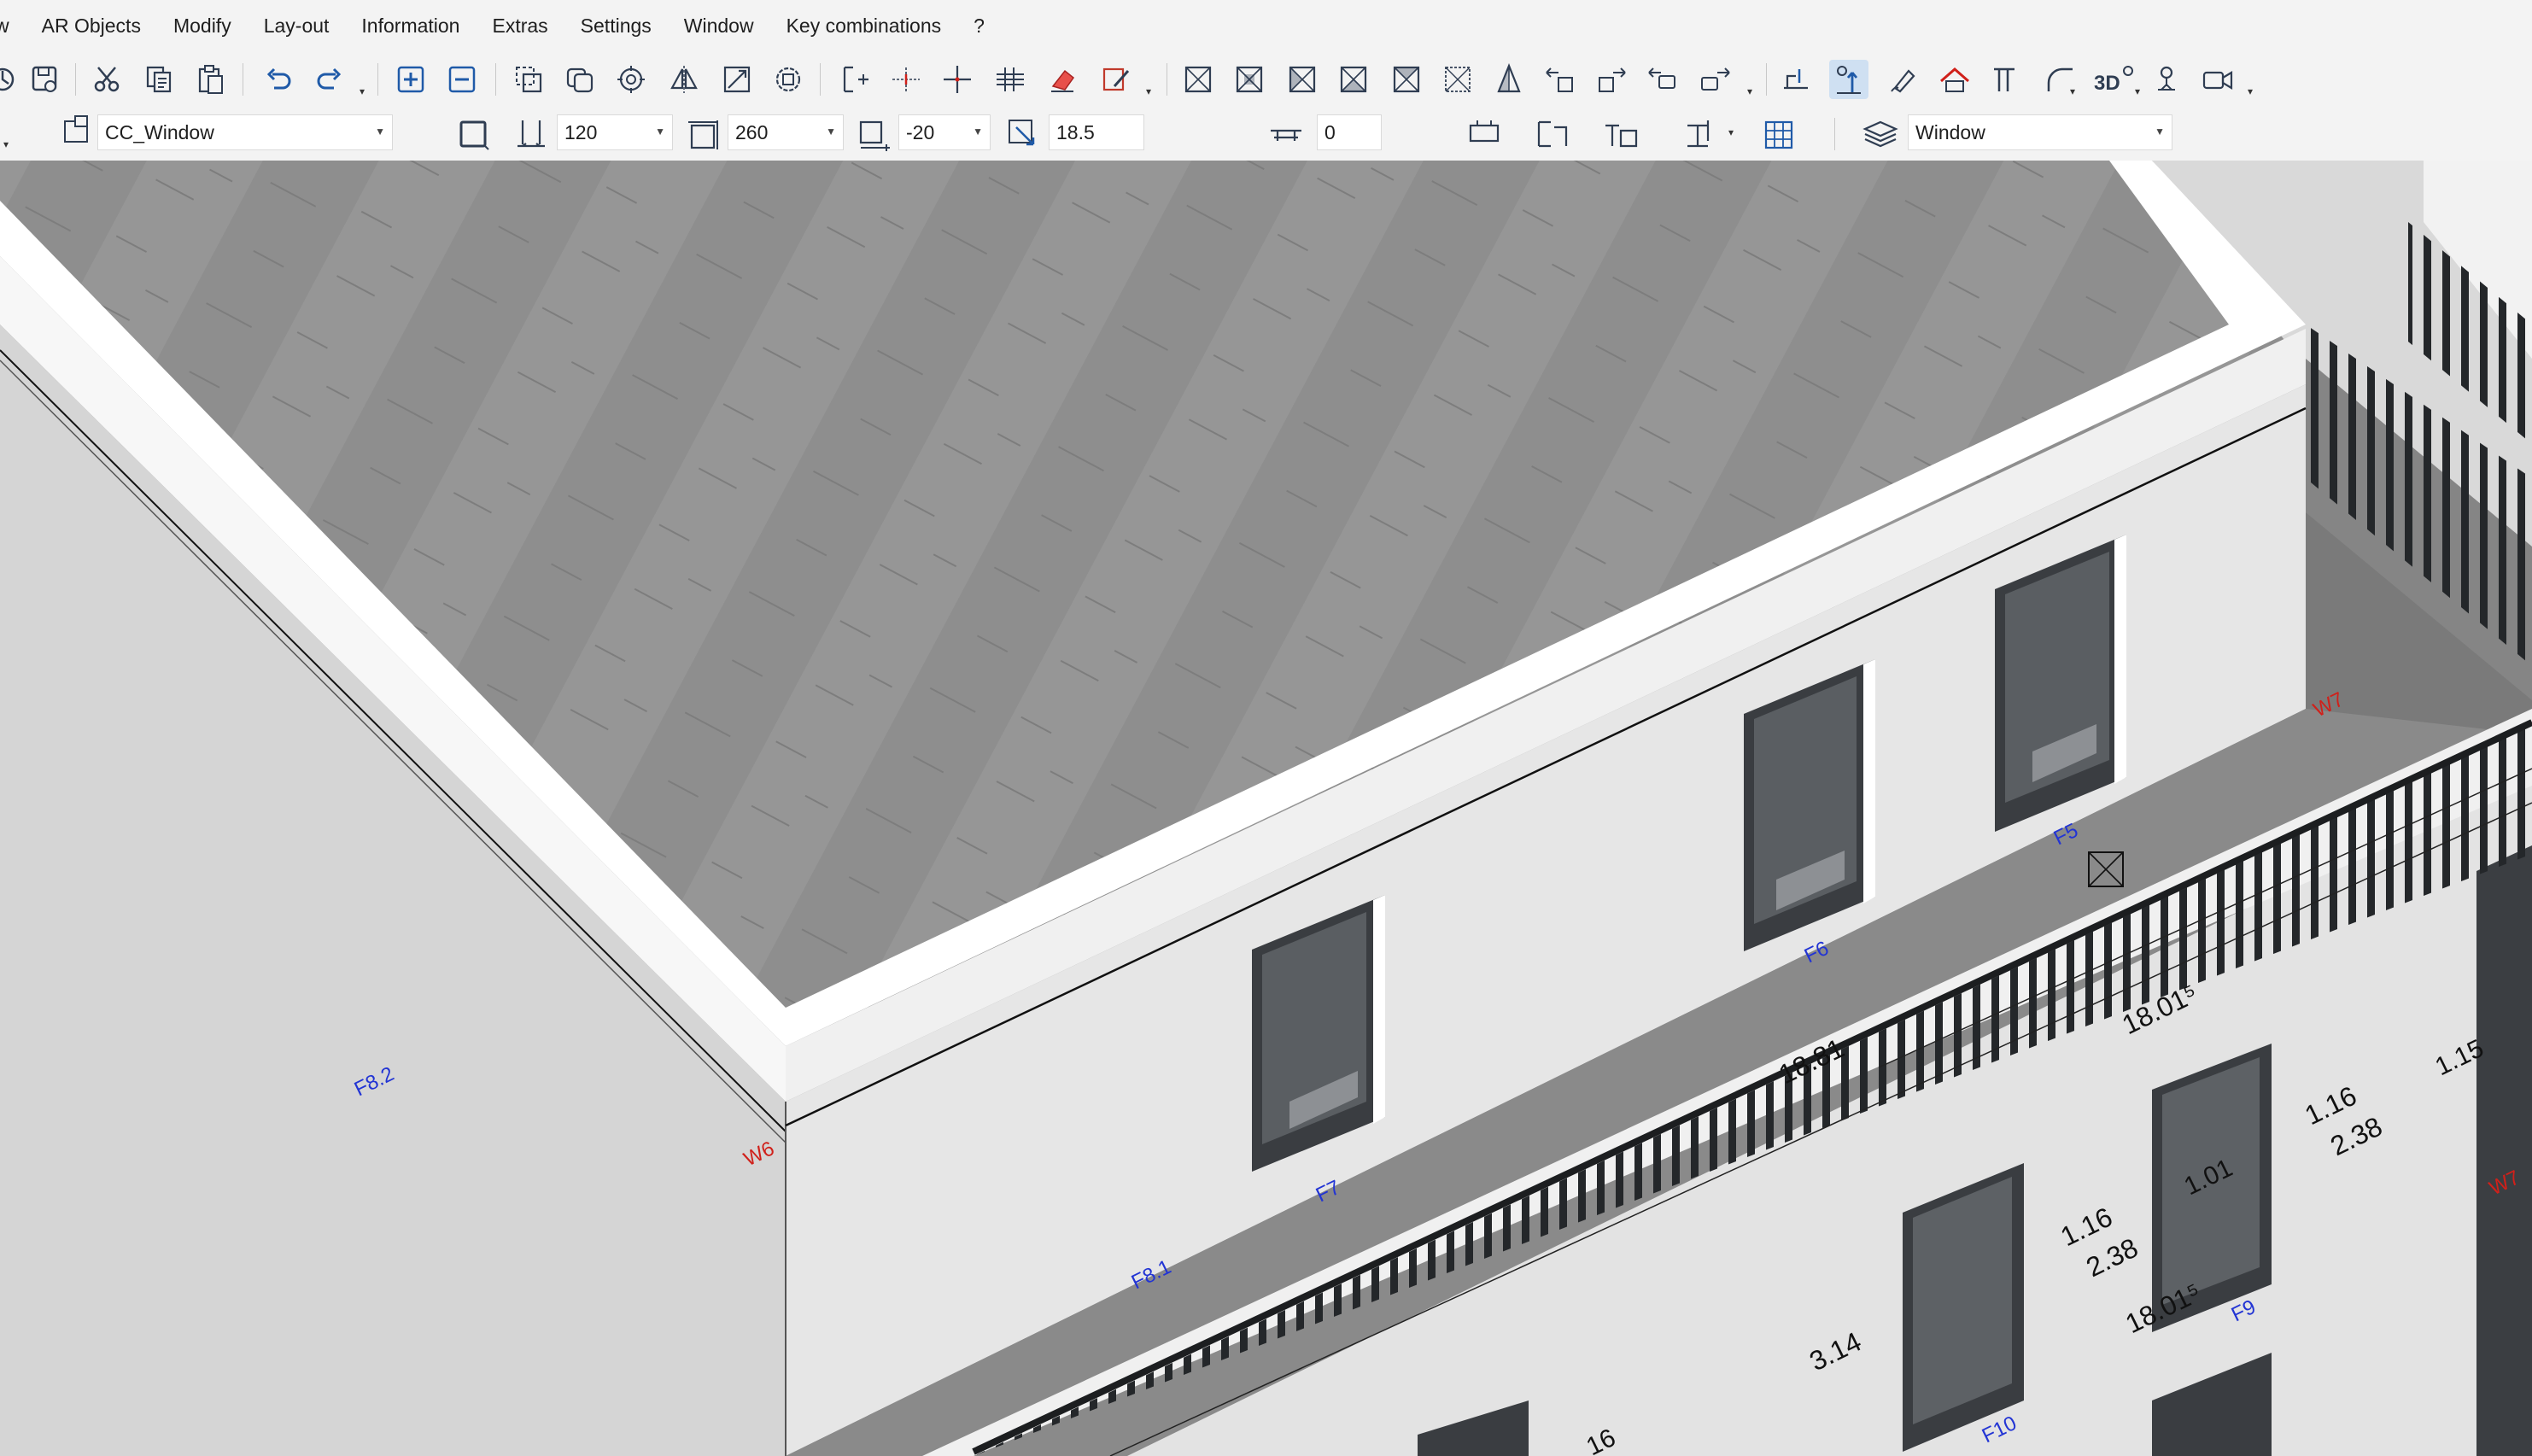 This screenshot has height=1456, width=2532. What do you see at coordinates (864, 26) in the screenshot?
I see `menu-key-combinations: Key combinations` at bounding box center [864, 26].